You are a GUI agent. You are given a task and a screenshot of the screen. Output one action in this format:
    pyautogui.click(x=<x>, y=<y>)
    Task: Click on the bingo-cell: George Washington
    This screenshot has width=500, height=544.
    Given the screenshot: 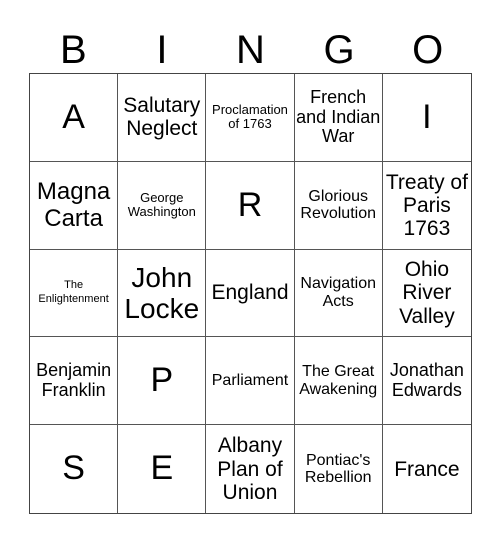 What is the action you would take?
    pyautogui.click(x=162, y=205)
    